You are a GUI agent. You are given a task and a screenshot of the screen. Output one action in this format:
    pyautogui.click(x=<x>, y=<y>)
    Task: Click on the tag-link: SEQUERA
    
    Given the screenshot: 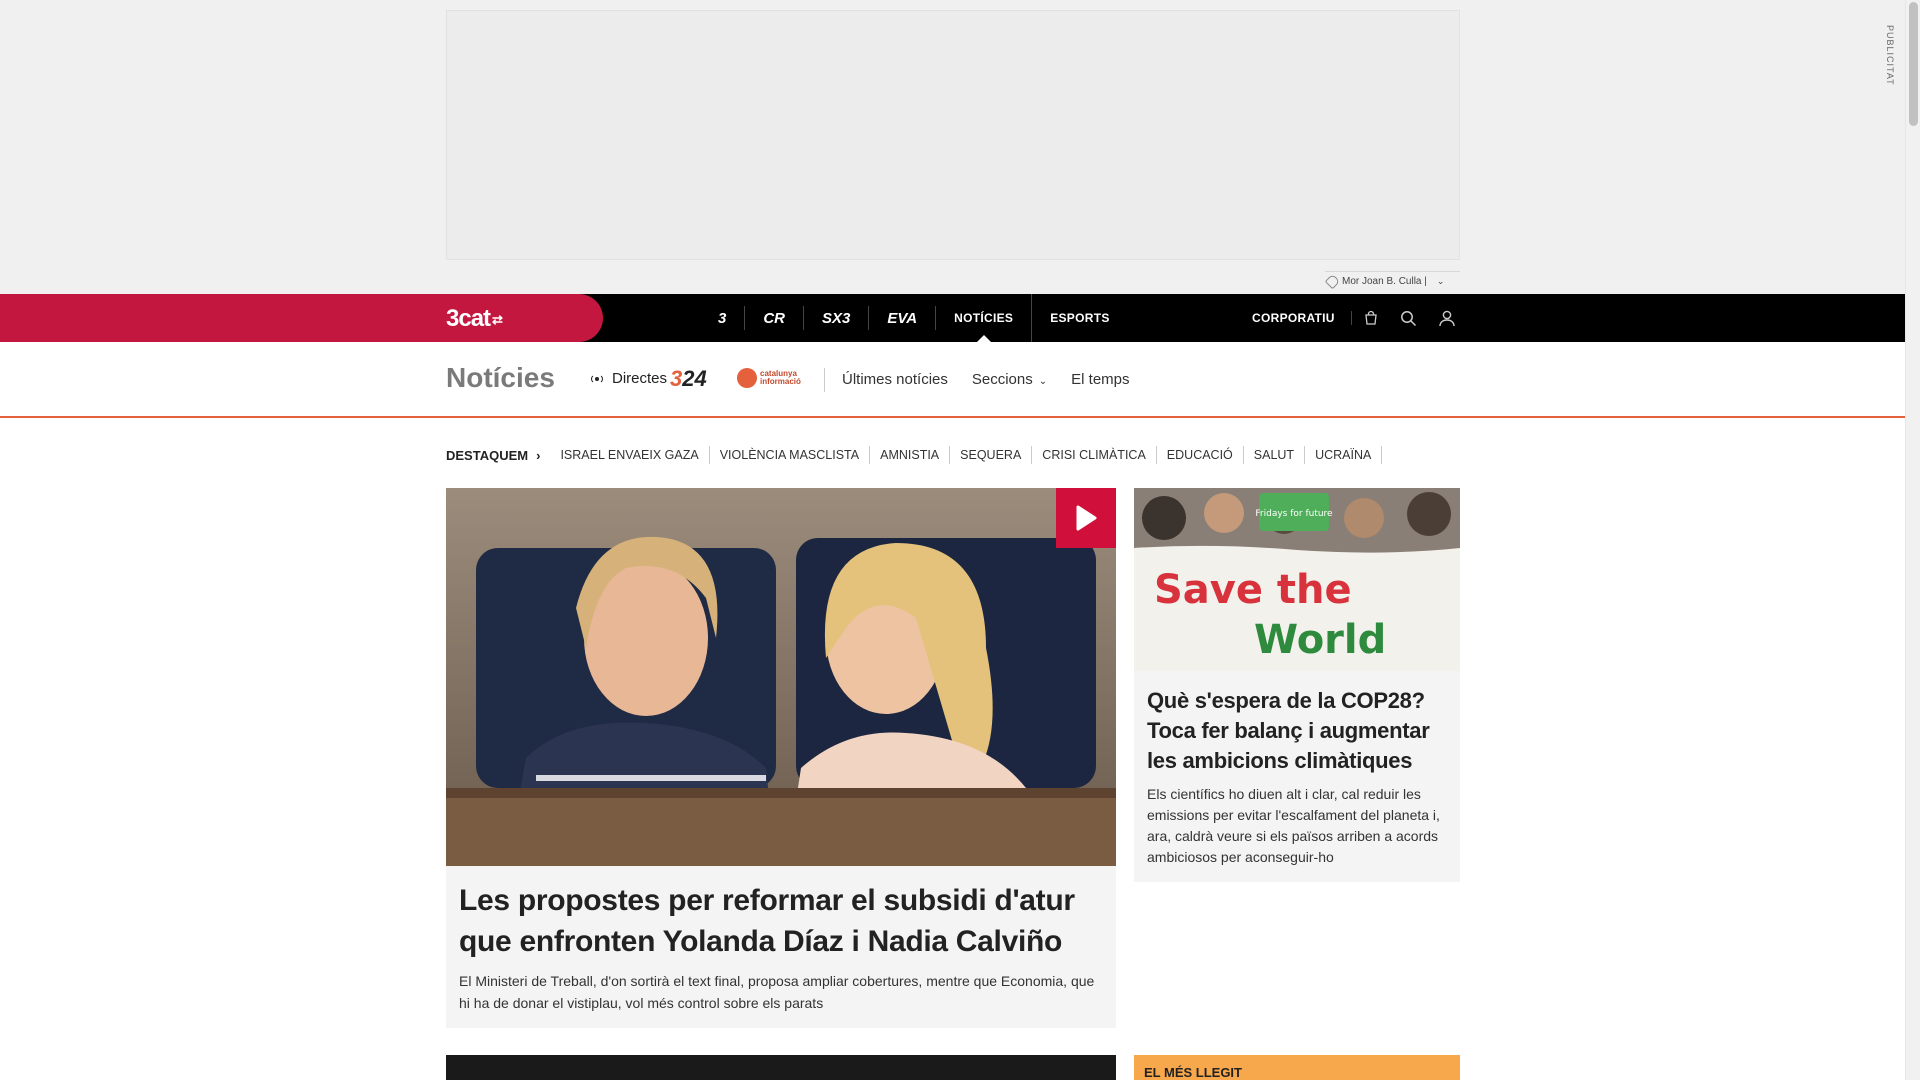 What is the action you would take?
    pyautogui.click(x=991, y=455)
    